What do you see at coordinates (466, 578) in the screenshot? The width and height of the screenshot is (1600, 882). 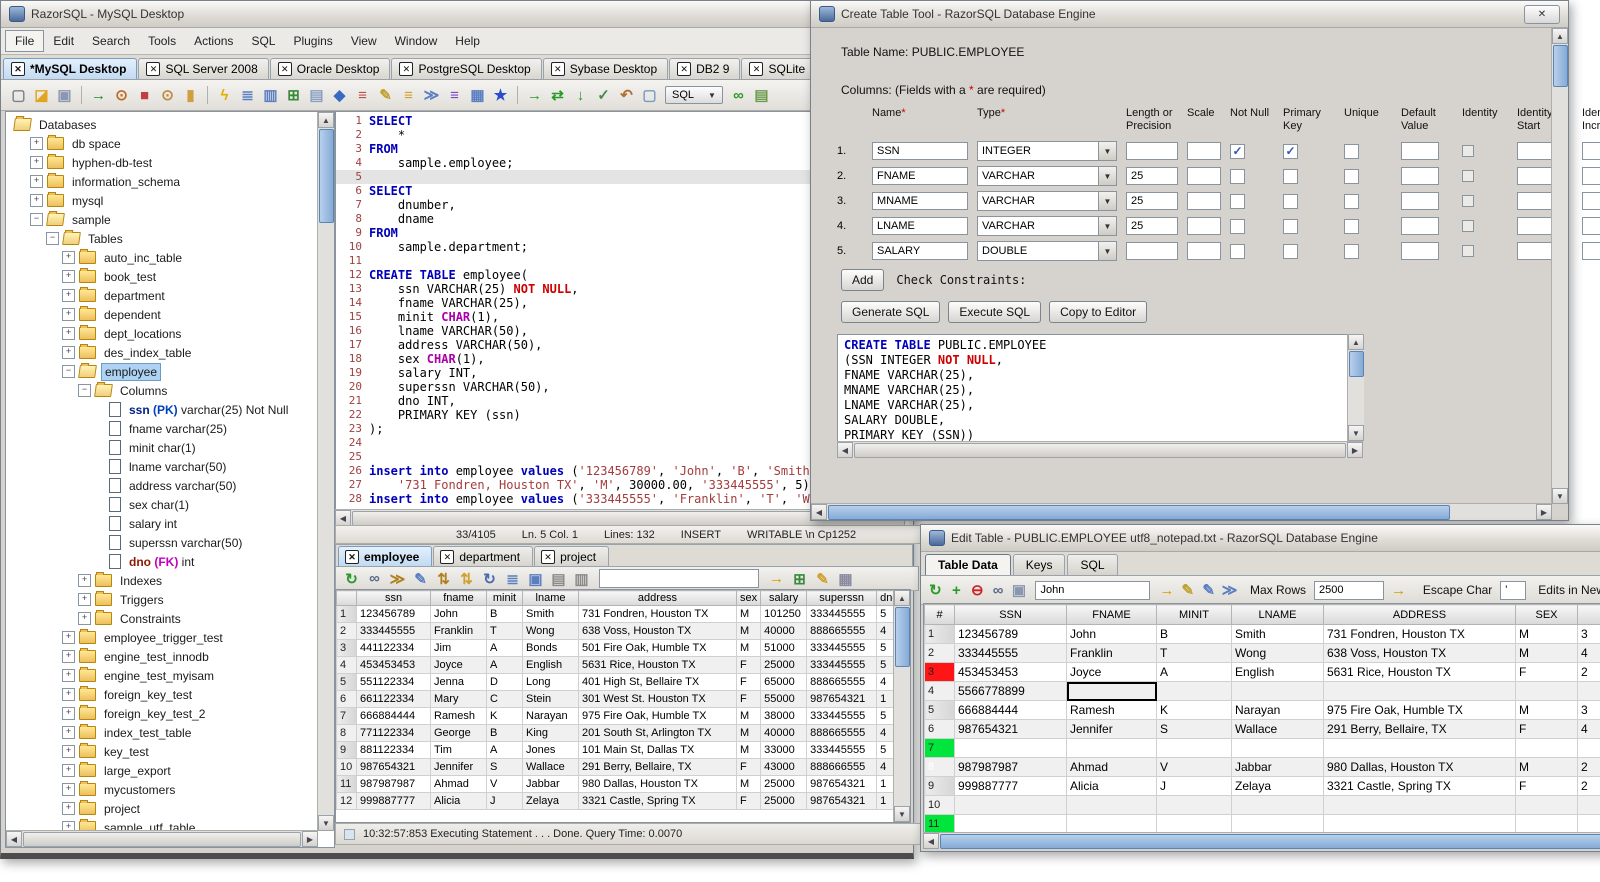 I see `sort-desc-icon: ⇅` at bounding box center [466, 578].